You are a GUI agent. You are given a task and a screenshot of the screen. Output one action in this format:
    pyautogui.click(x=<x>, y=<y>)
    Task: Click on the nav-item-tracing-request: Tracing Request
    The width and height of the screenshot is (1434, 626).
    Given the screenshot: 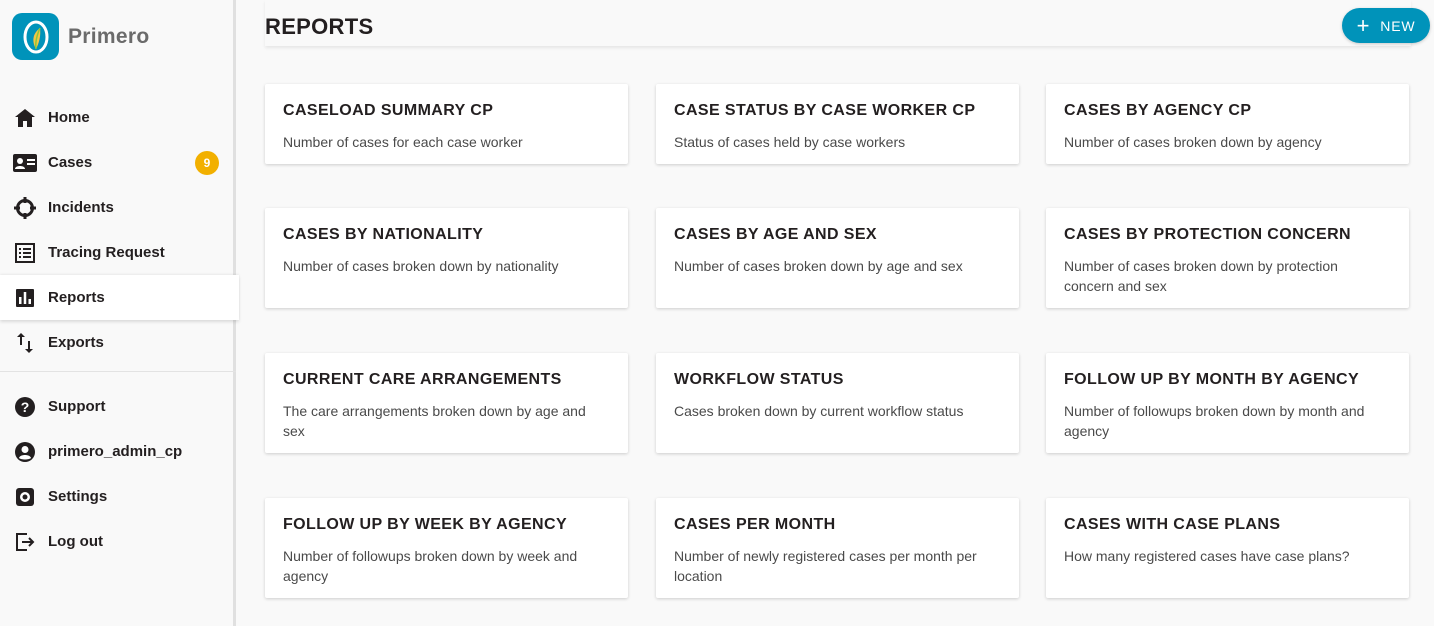 What is the action you would take?
    pyautogui.click(x=118, y=252)
    